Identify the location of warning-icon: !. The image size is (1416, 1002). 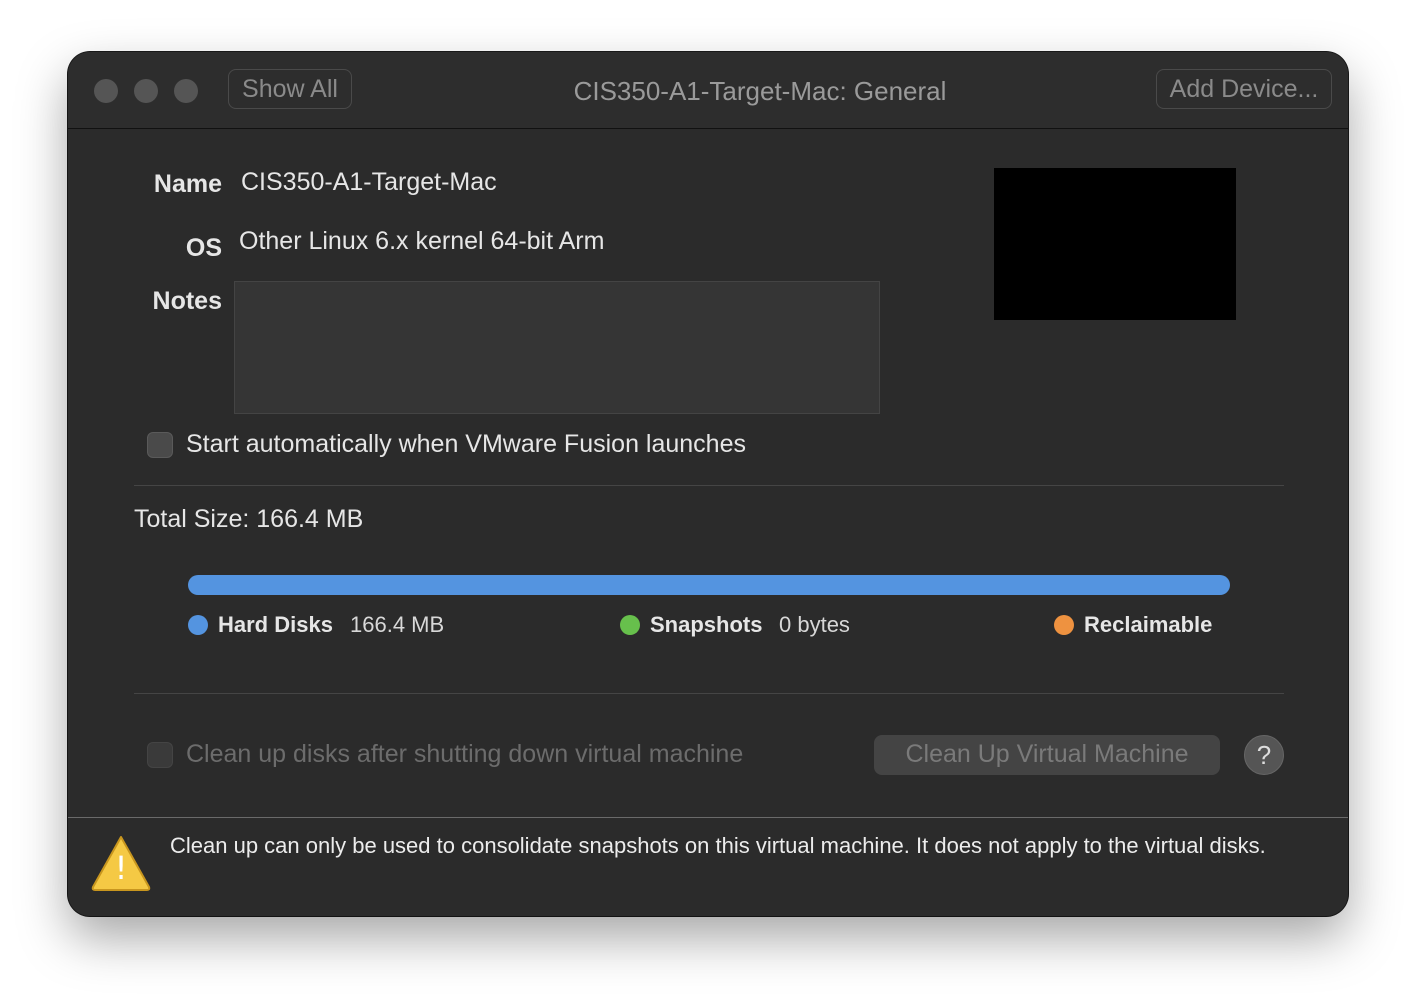
(121, 863).